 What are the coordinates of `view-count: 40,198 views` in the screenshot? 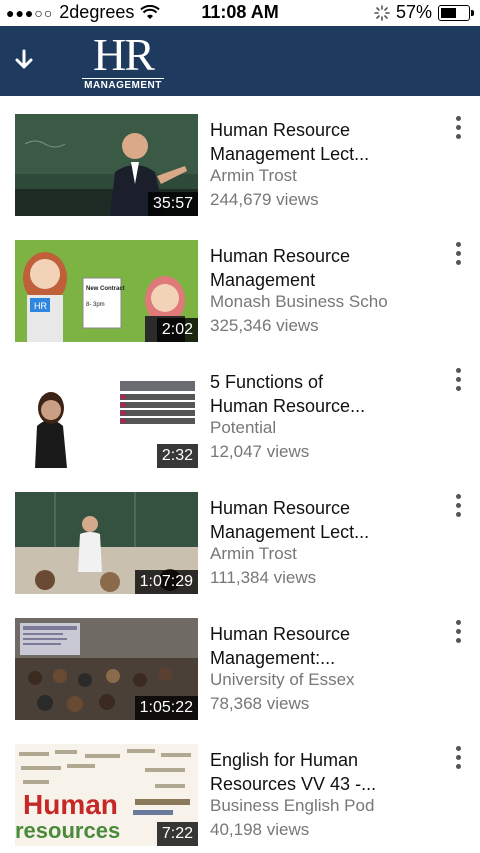 It's located at (260, 829).